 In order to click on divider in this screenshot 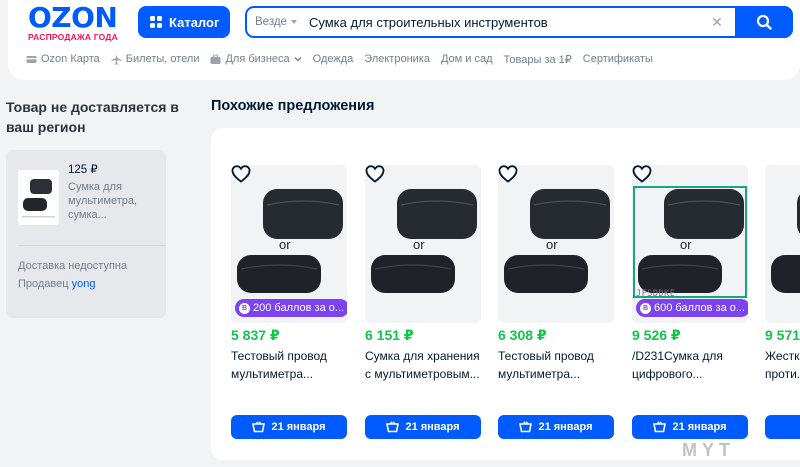, I will do `click(92, 245)`.